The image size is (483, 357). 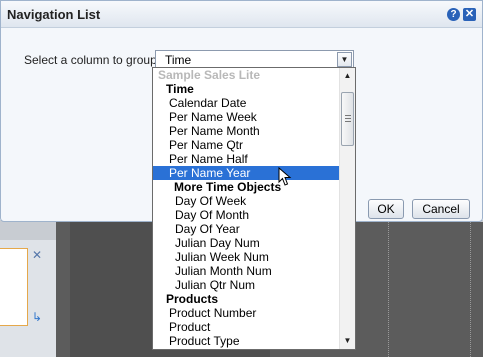 I want to click on group-column-value: Time, so click(x=178, y=60).